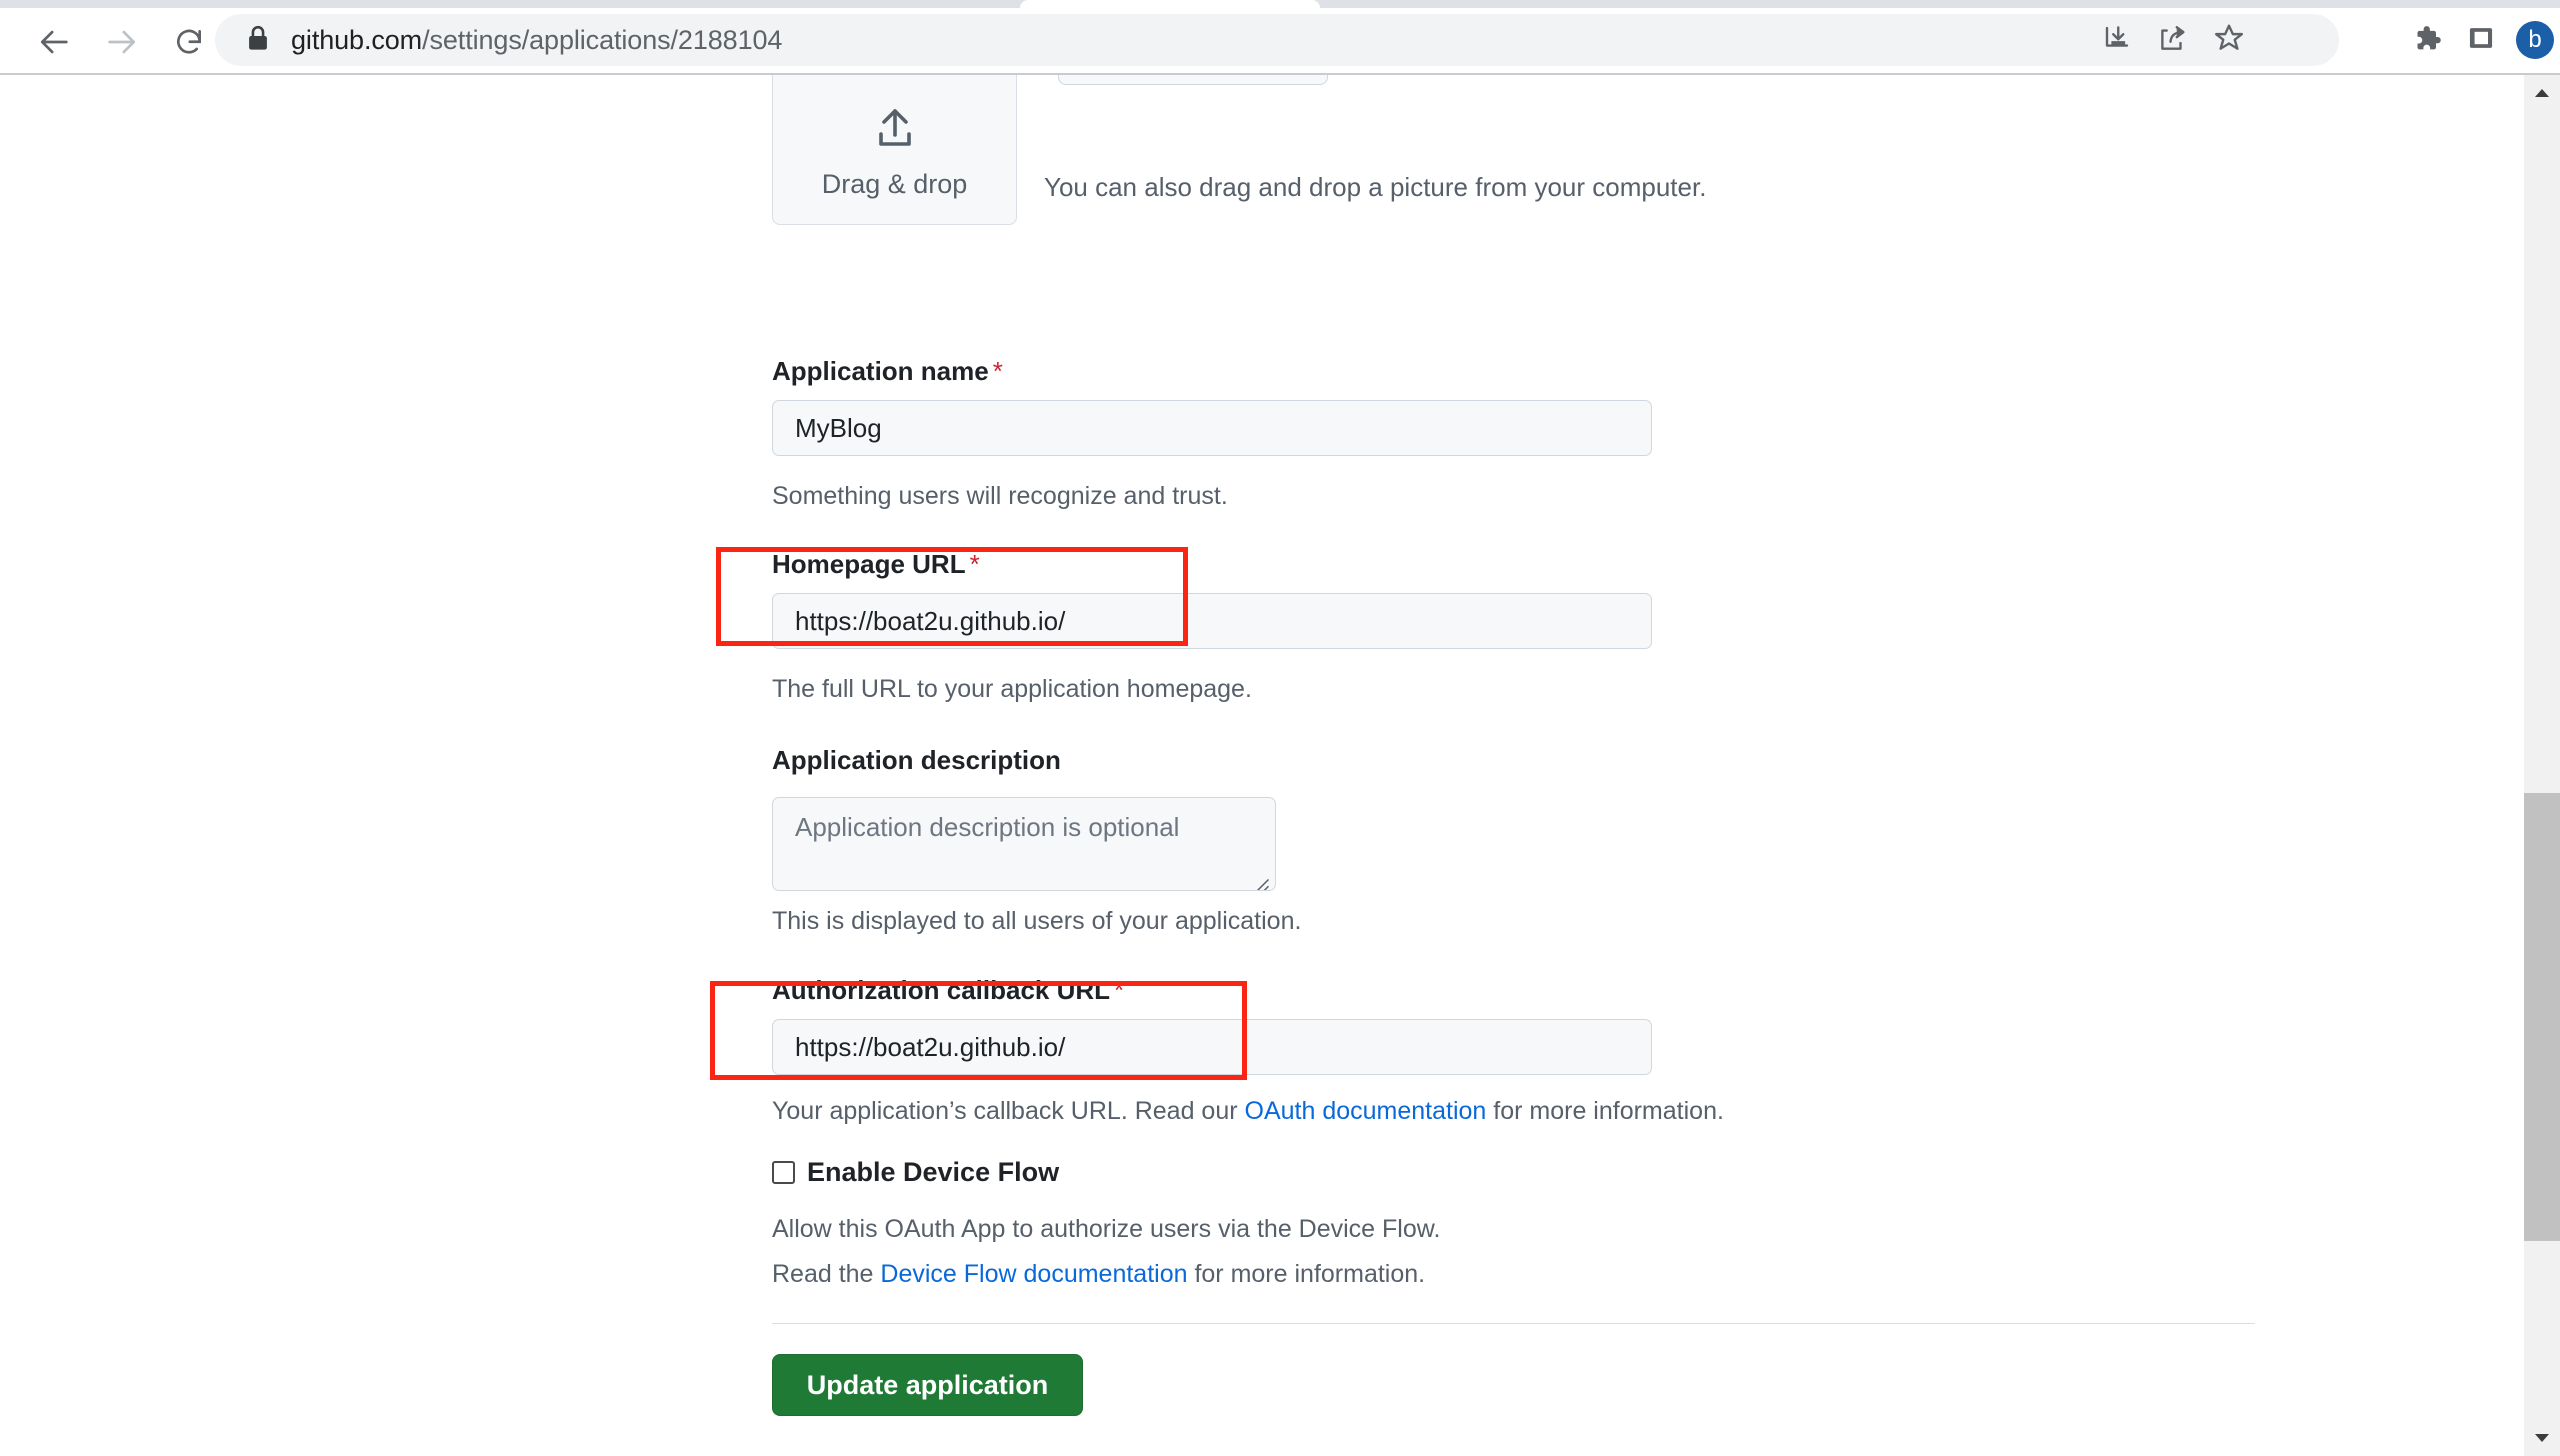  Describe the element at coordinates (1277, 40) in the screenshot. I see `address-bar: github.com/settings/applications/2188104` at that location.